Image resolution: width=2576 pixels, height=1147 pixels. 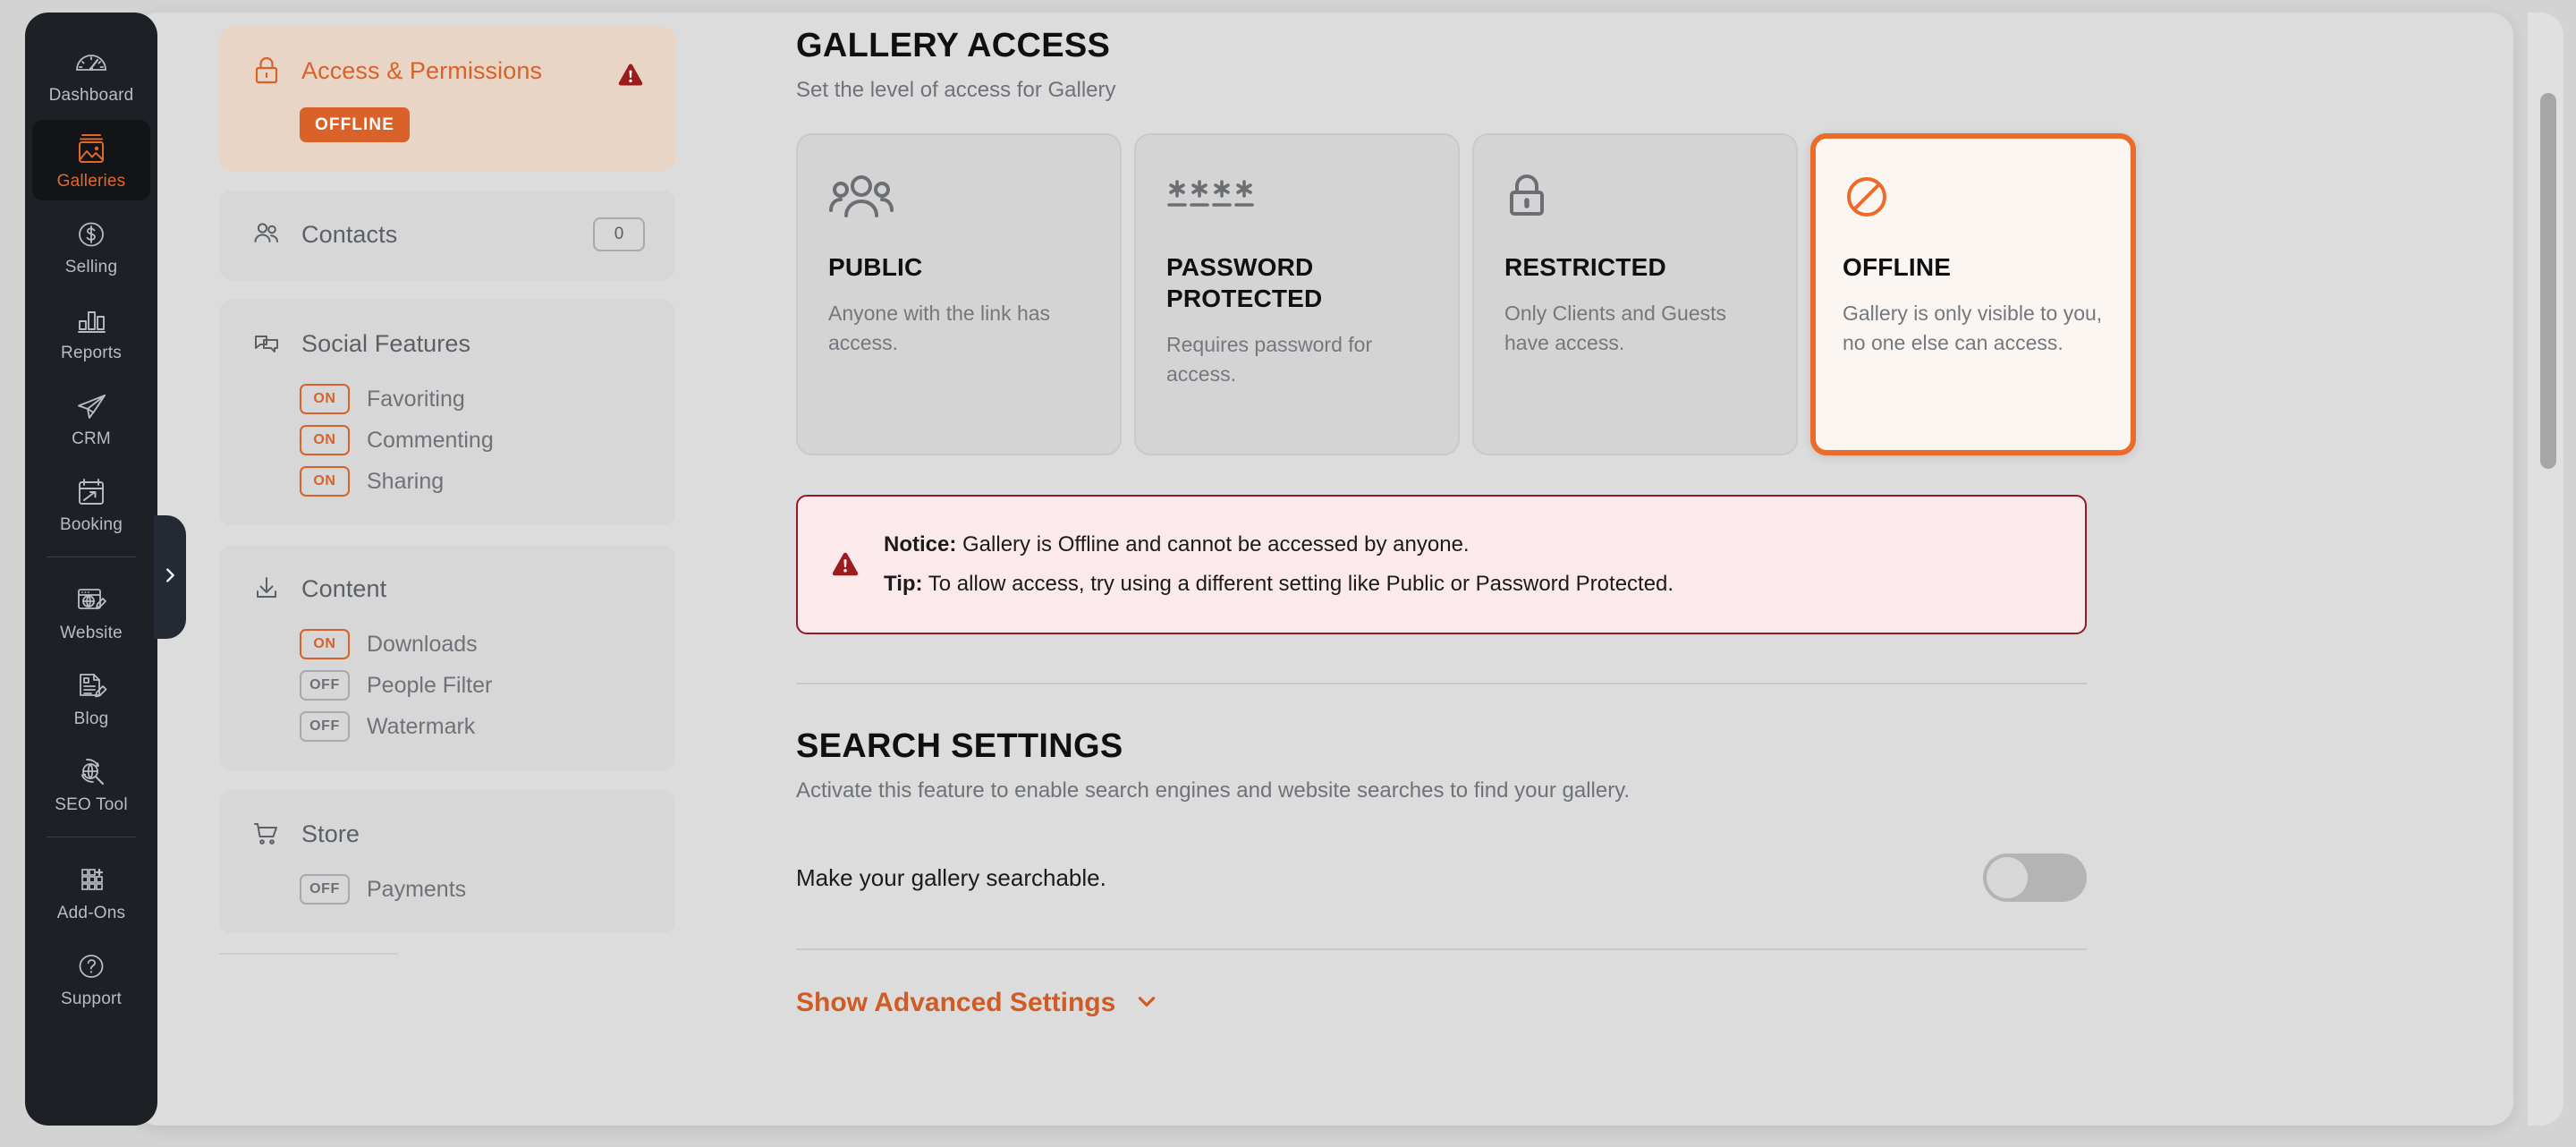 I want to click on sidebar-item-label: Selling, so click(x=91, y=267).